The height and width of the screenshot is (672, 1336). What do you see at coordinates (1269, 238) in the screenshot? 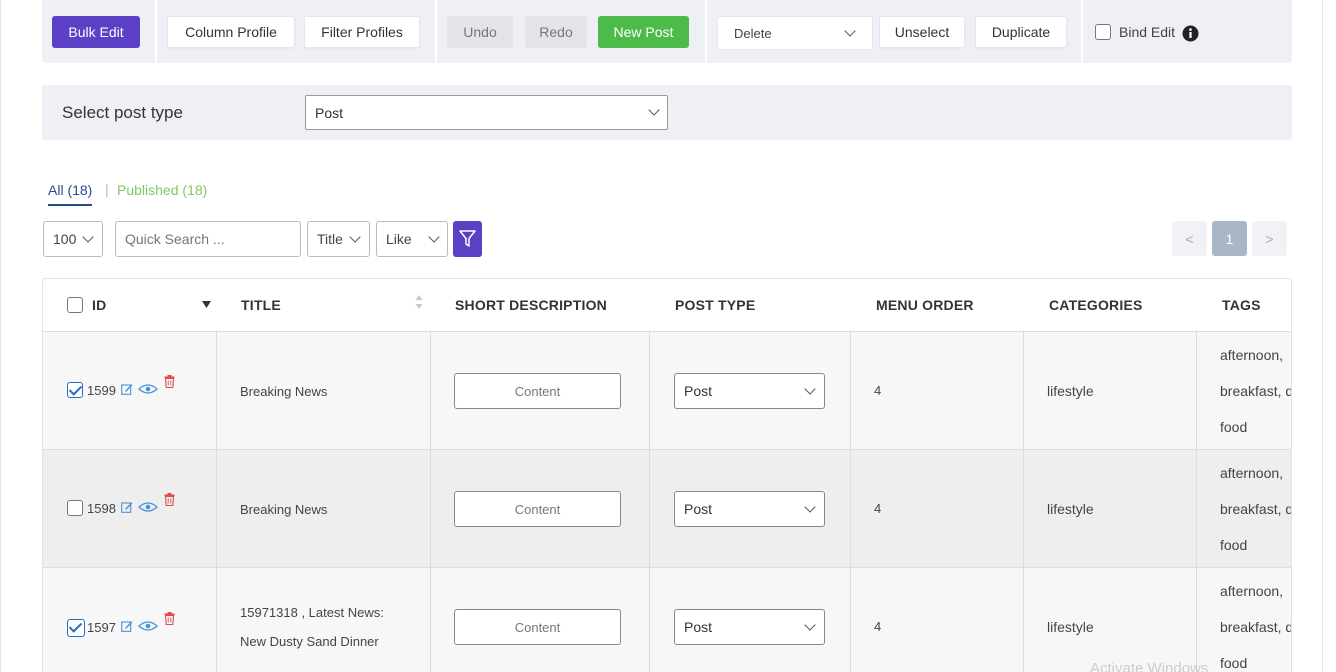
I see `next-page-button: >` at bounding box center [1269, 238].